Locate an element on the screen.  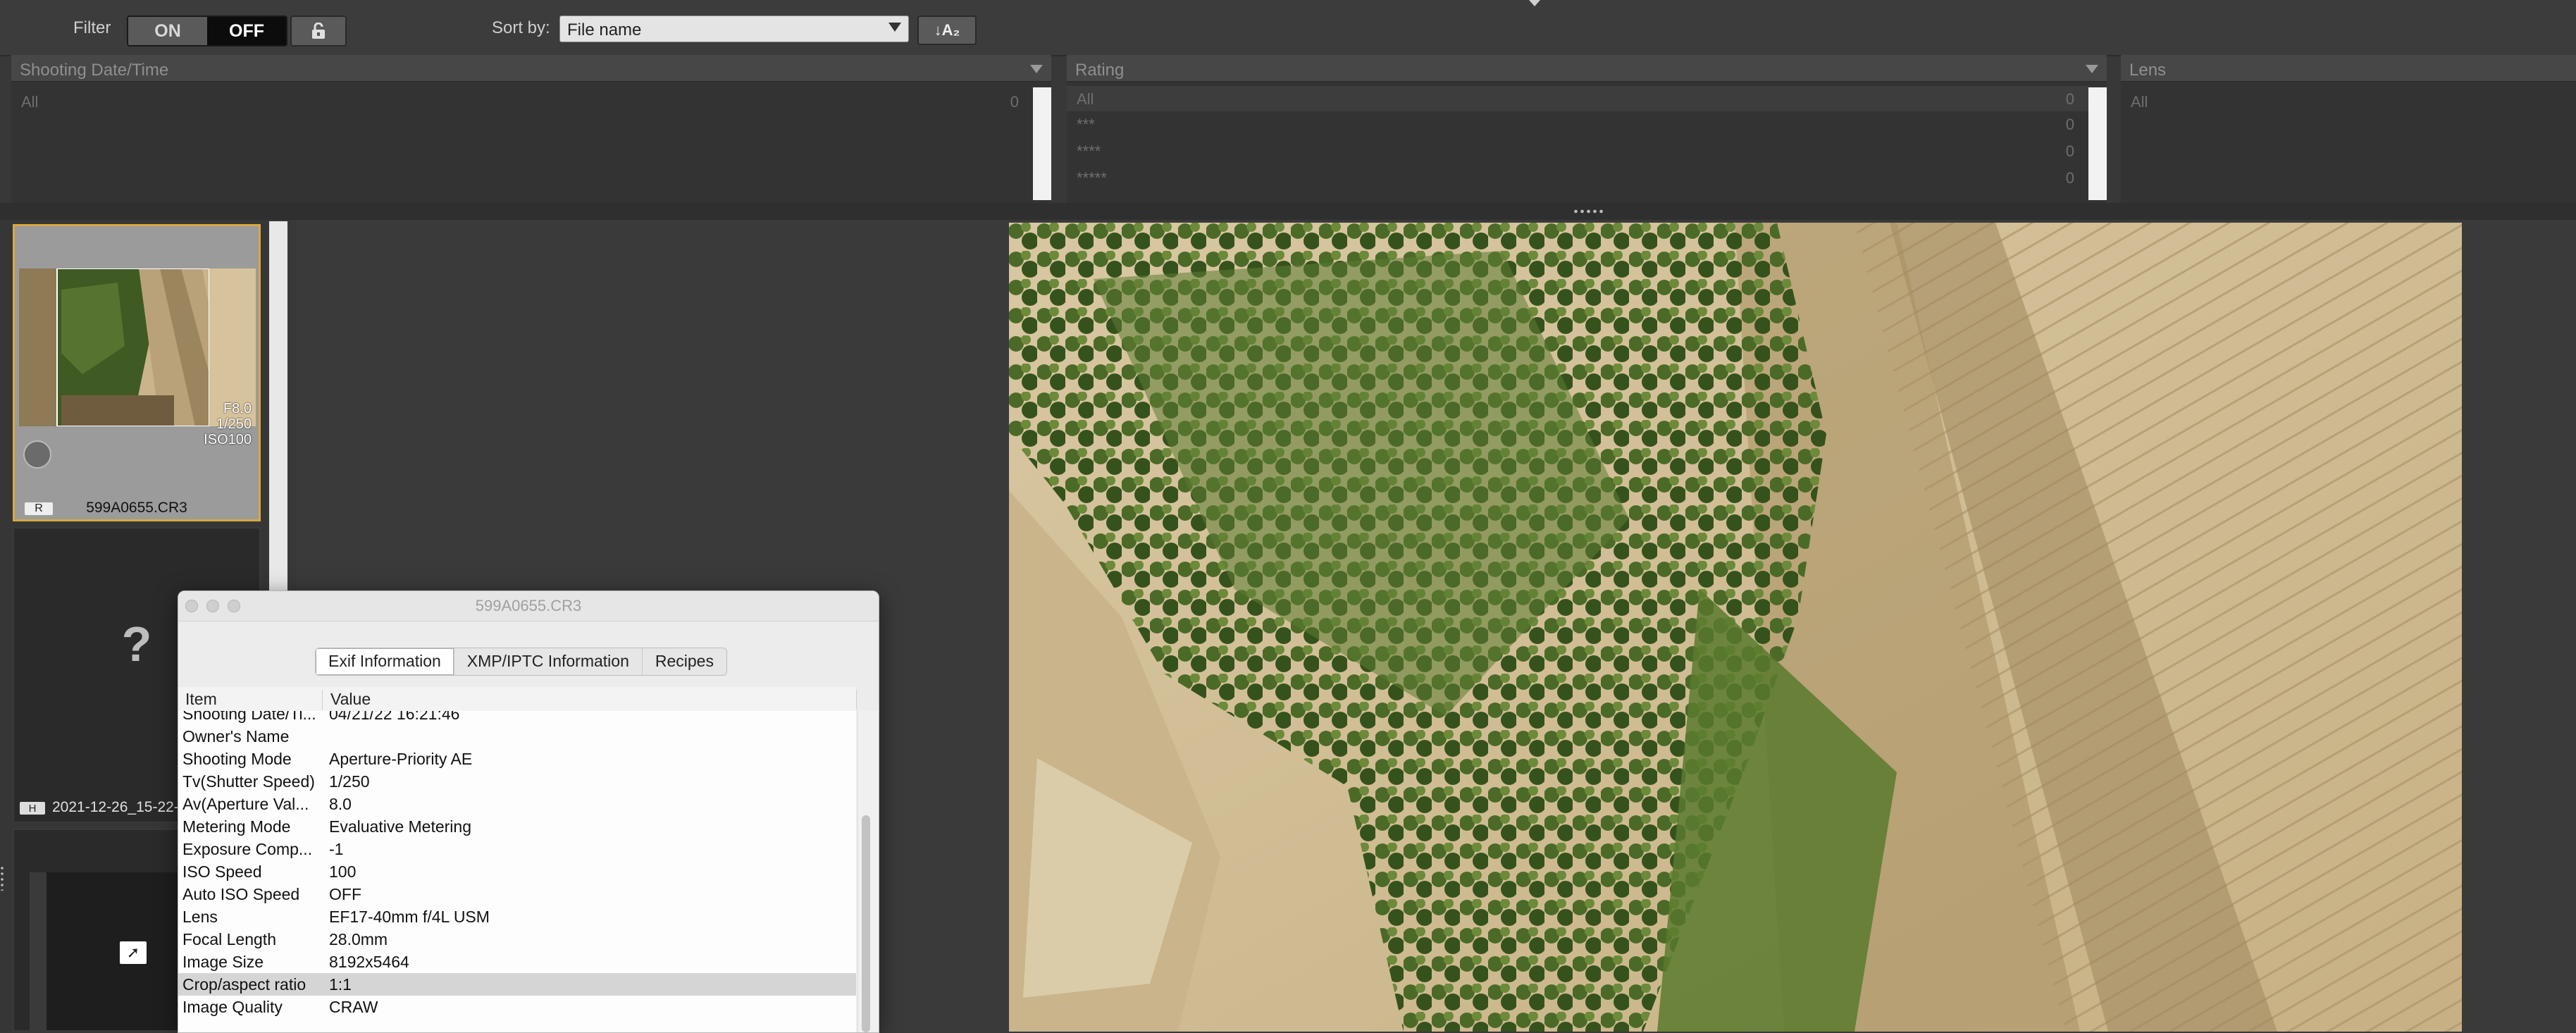
table-row: Exposure Comp... -1 is located at coordinates (517, 849).